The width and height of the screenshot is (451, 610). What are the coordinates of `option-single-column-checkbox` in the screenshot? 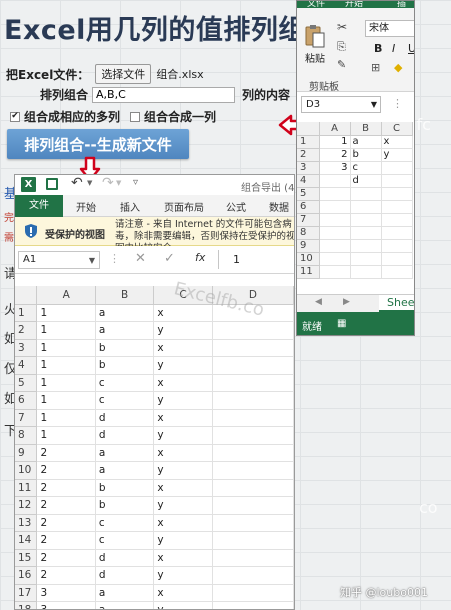 It's located at (135, 116).